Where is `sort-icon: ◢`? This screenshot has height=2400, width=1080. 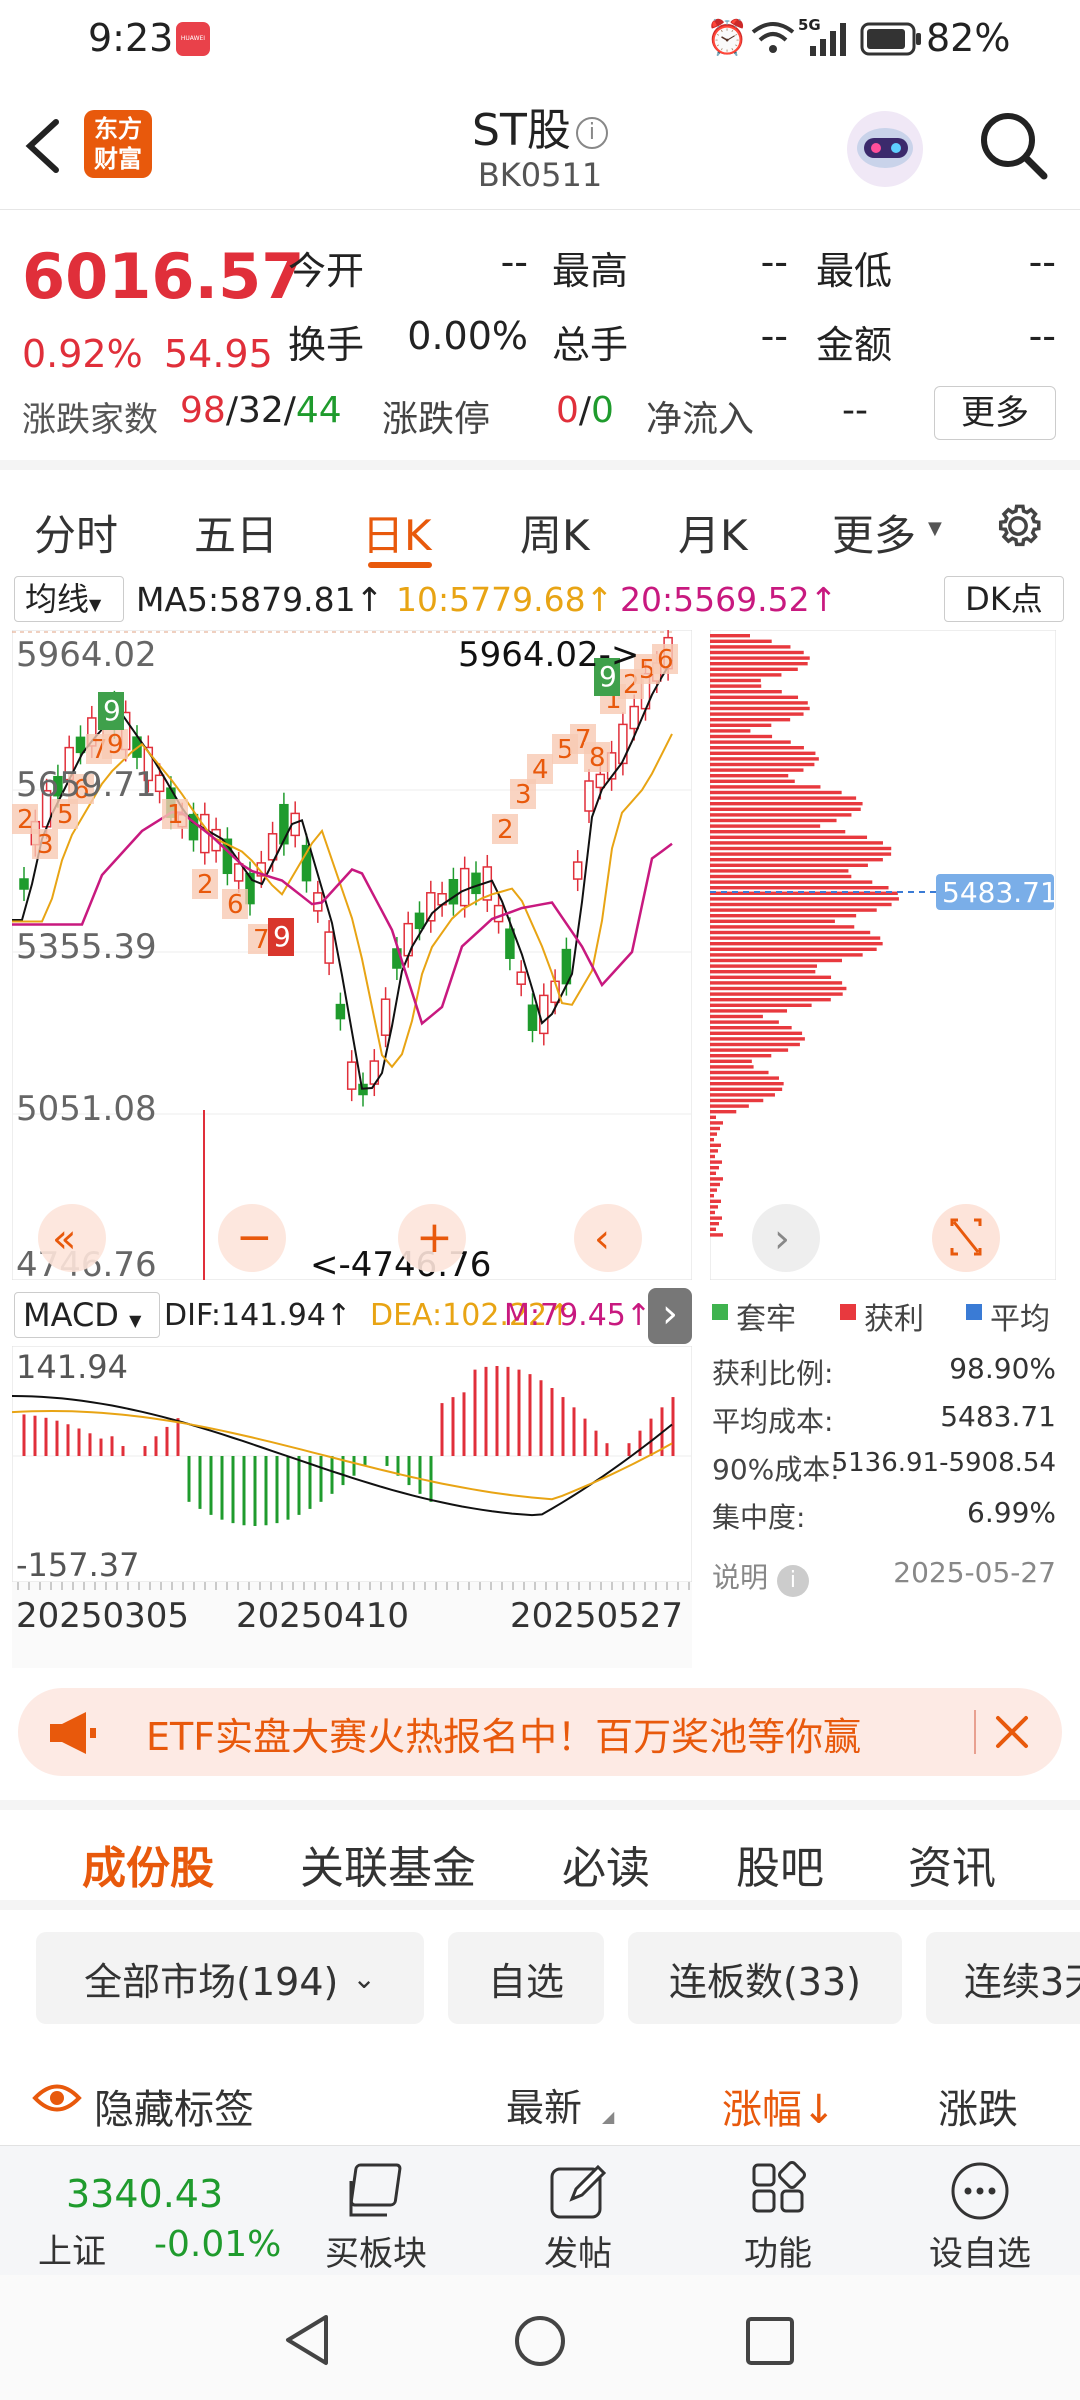 sort-icon: ◢ is located at coordinates (608, 2116).